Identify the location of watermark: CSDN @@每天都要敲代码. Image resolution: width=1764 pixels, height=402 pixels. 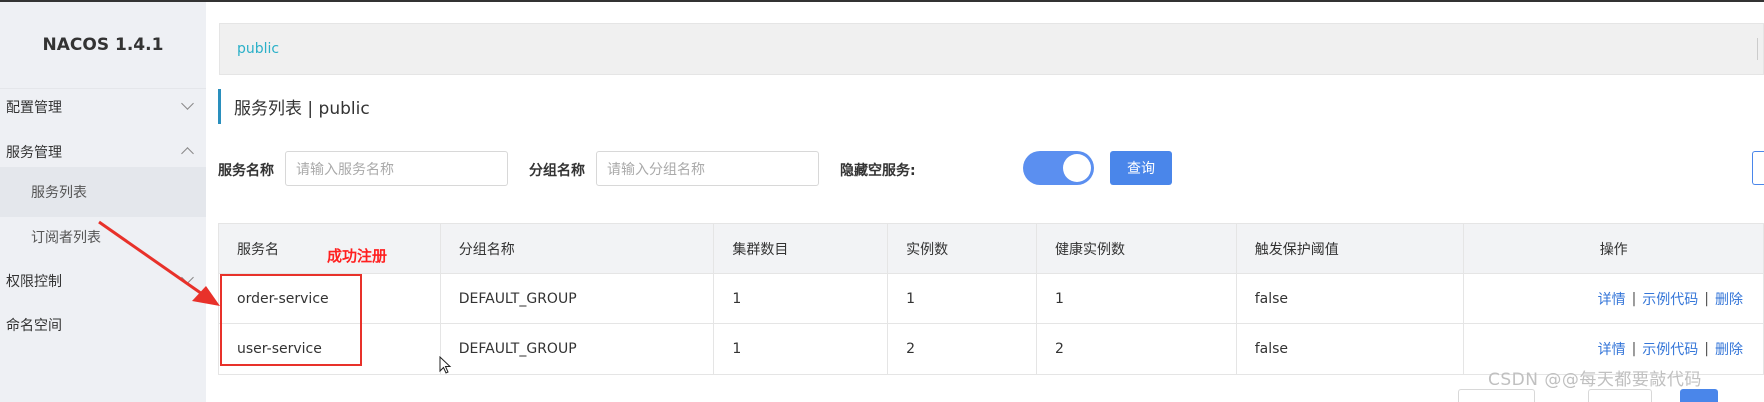
(1595, 380).